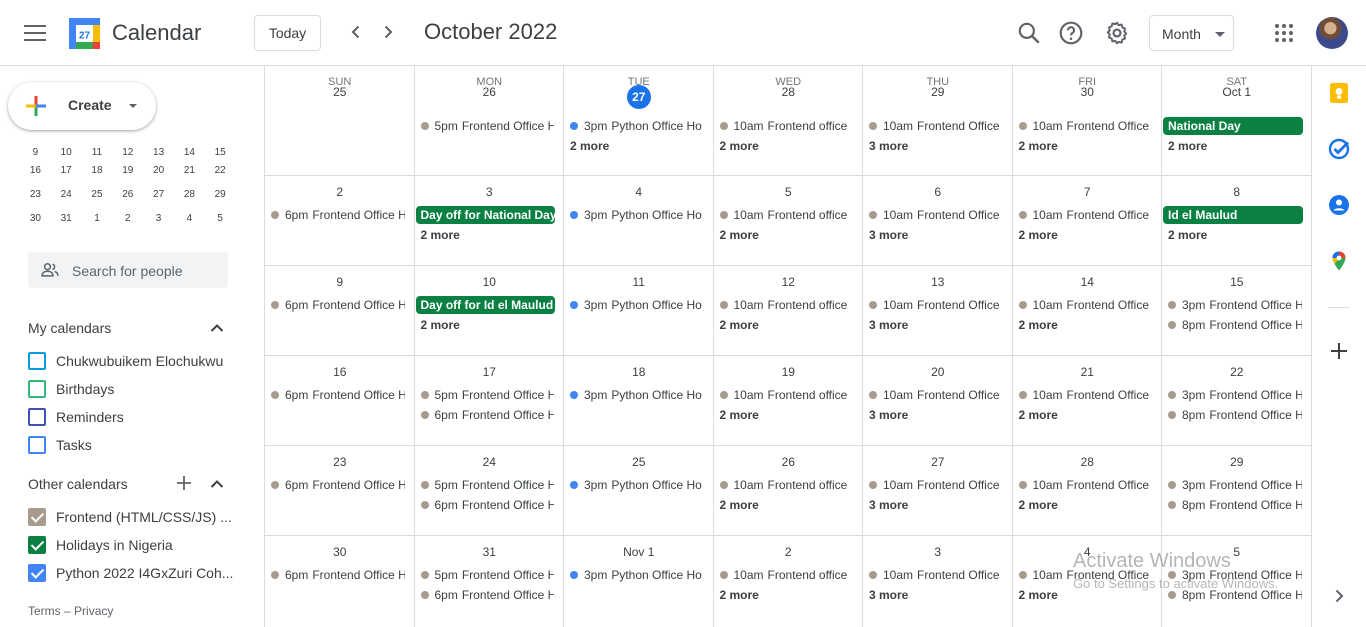  Describe the element at coordinates (133, 389) in the screenshot. I see `calendar-item: Birthdays` at that location.